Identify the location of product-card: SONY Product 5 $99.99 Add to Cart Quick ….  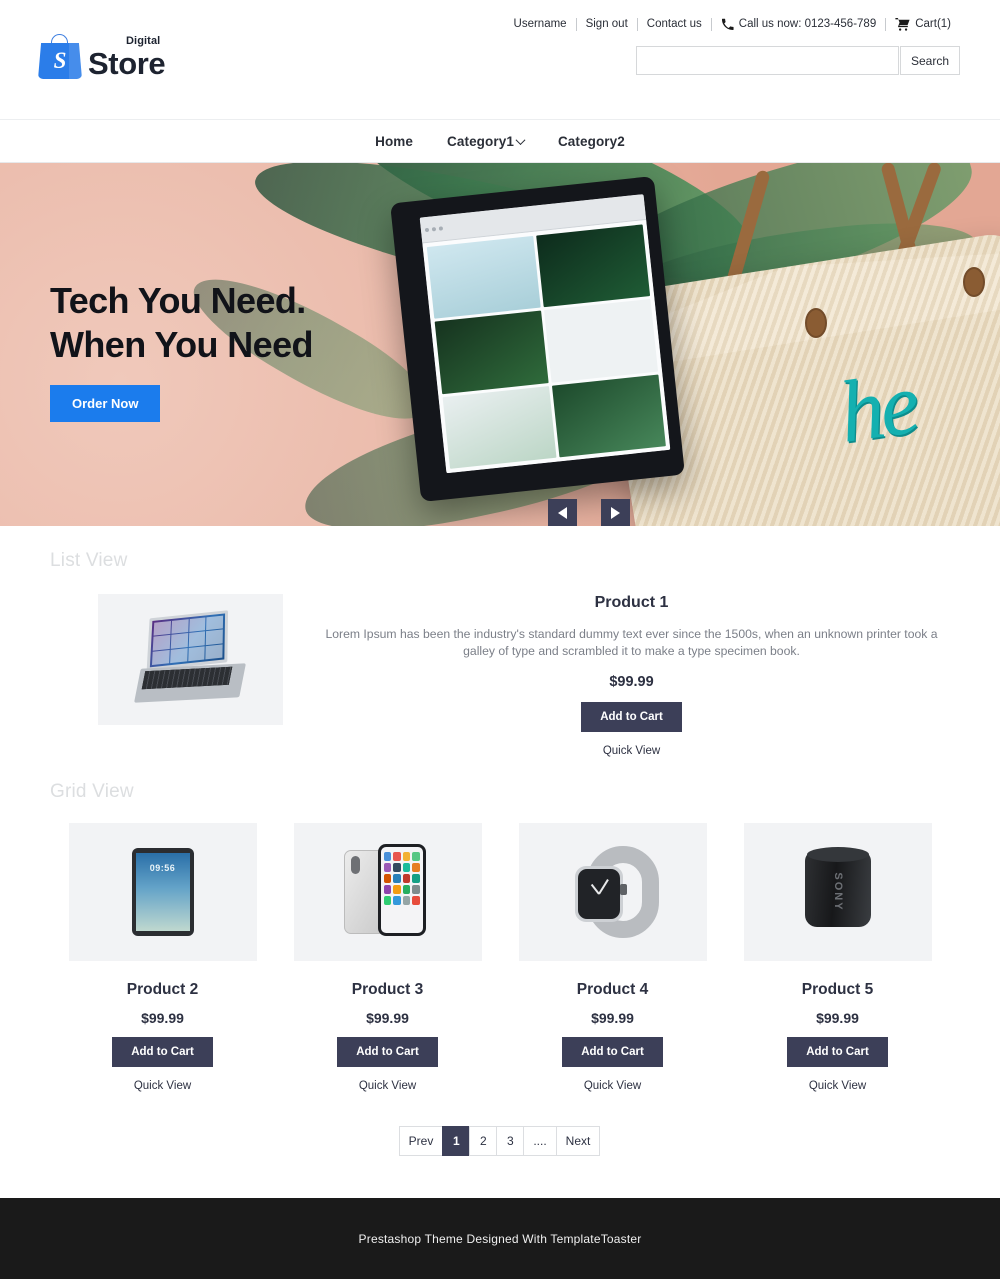
(837, 957).